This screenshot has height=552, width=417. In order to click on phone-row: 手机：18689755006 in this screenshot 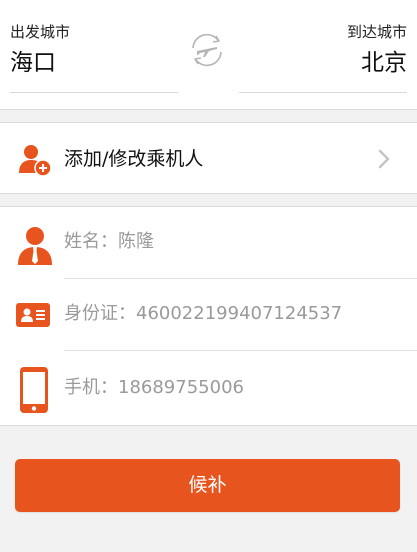, I will do `click(208, 389)`.